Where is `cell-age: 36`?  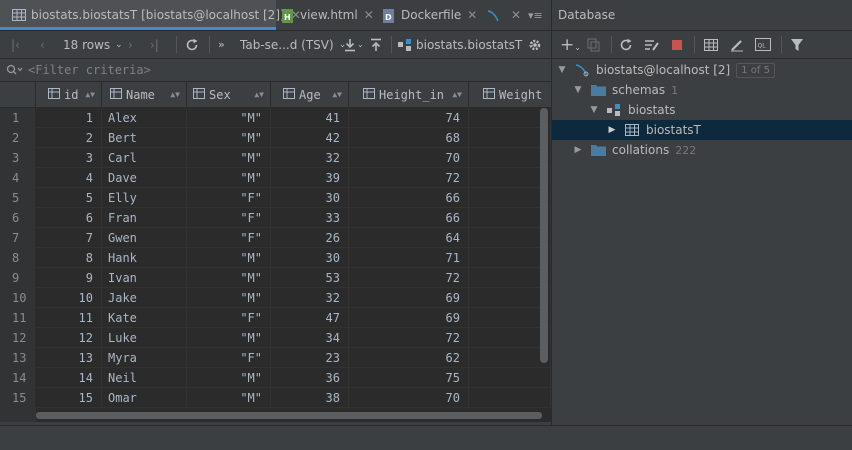 cell-age: 36 is located at coordinates (310, 378).